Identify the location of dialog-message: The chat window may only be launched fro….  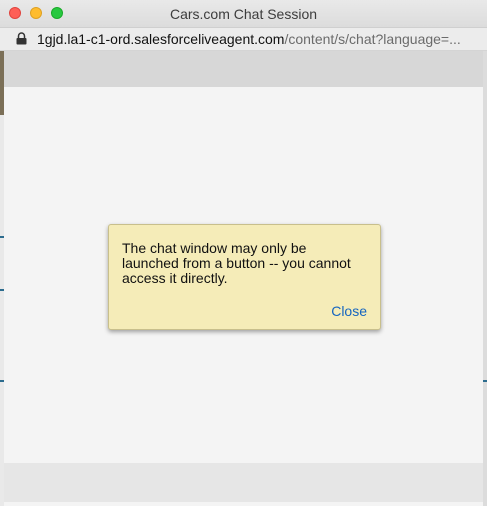
(236, 263).